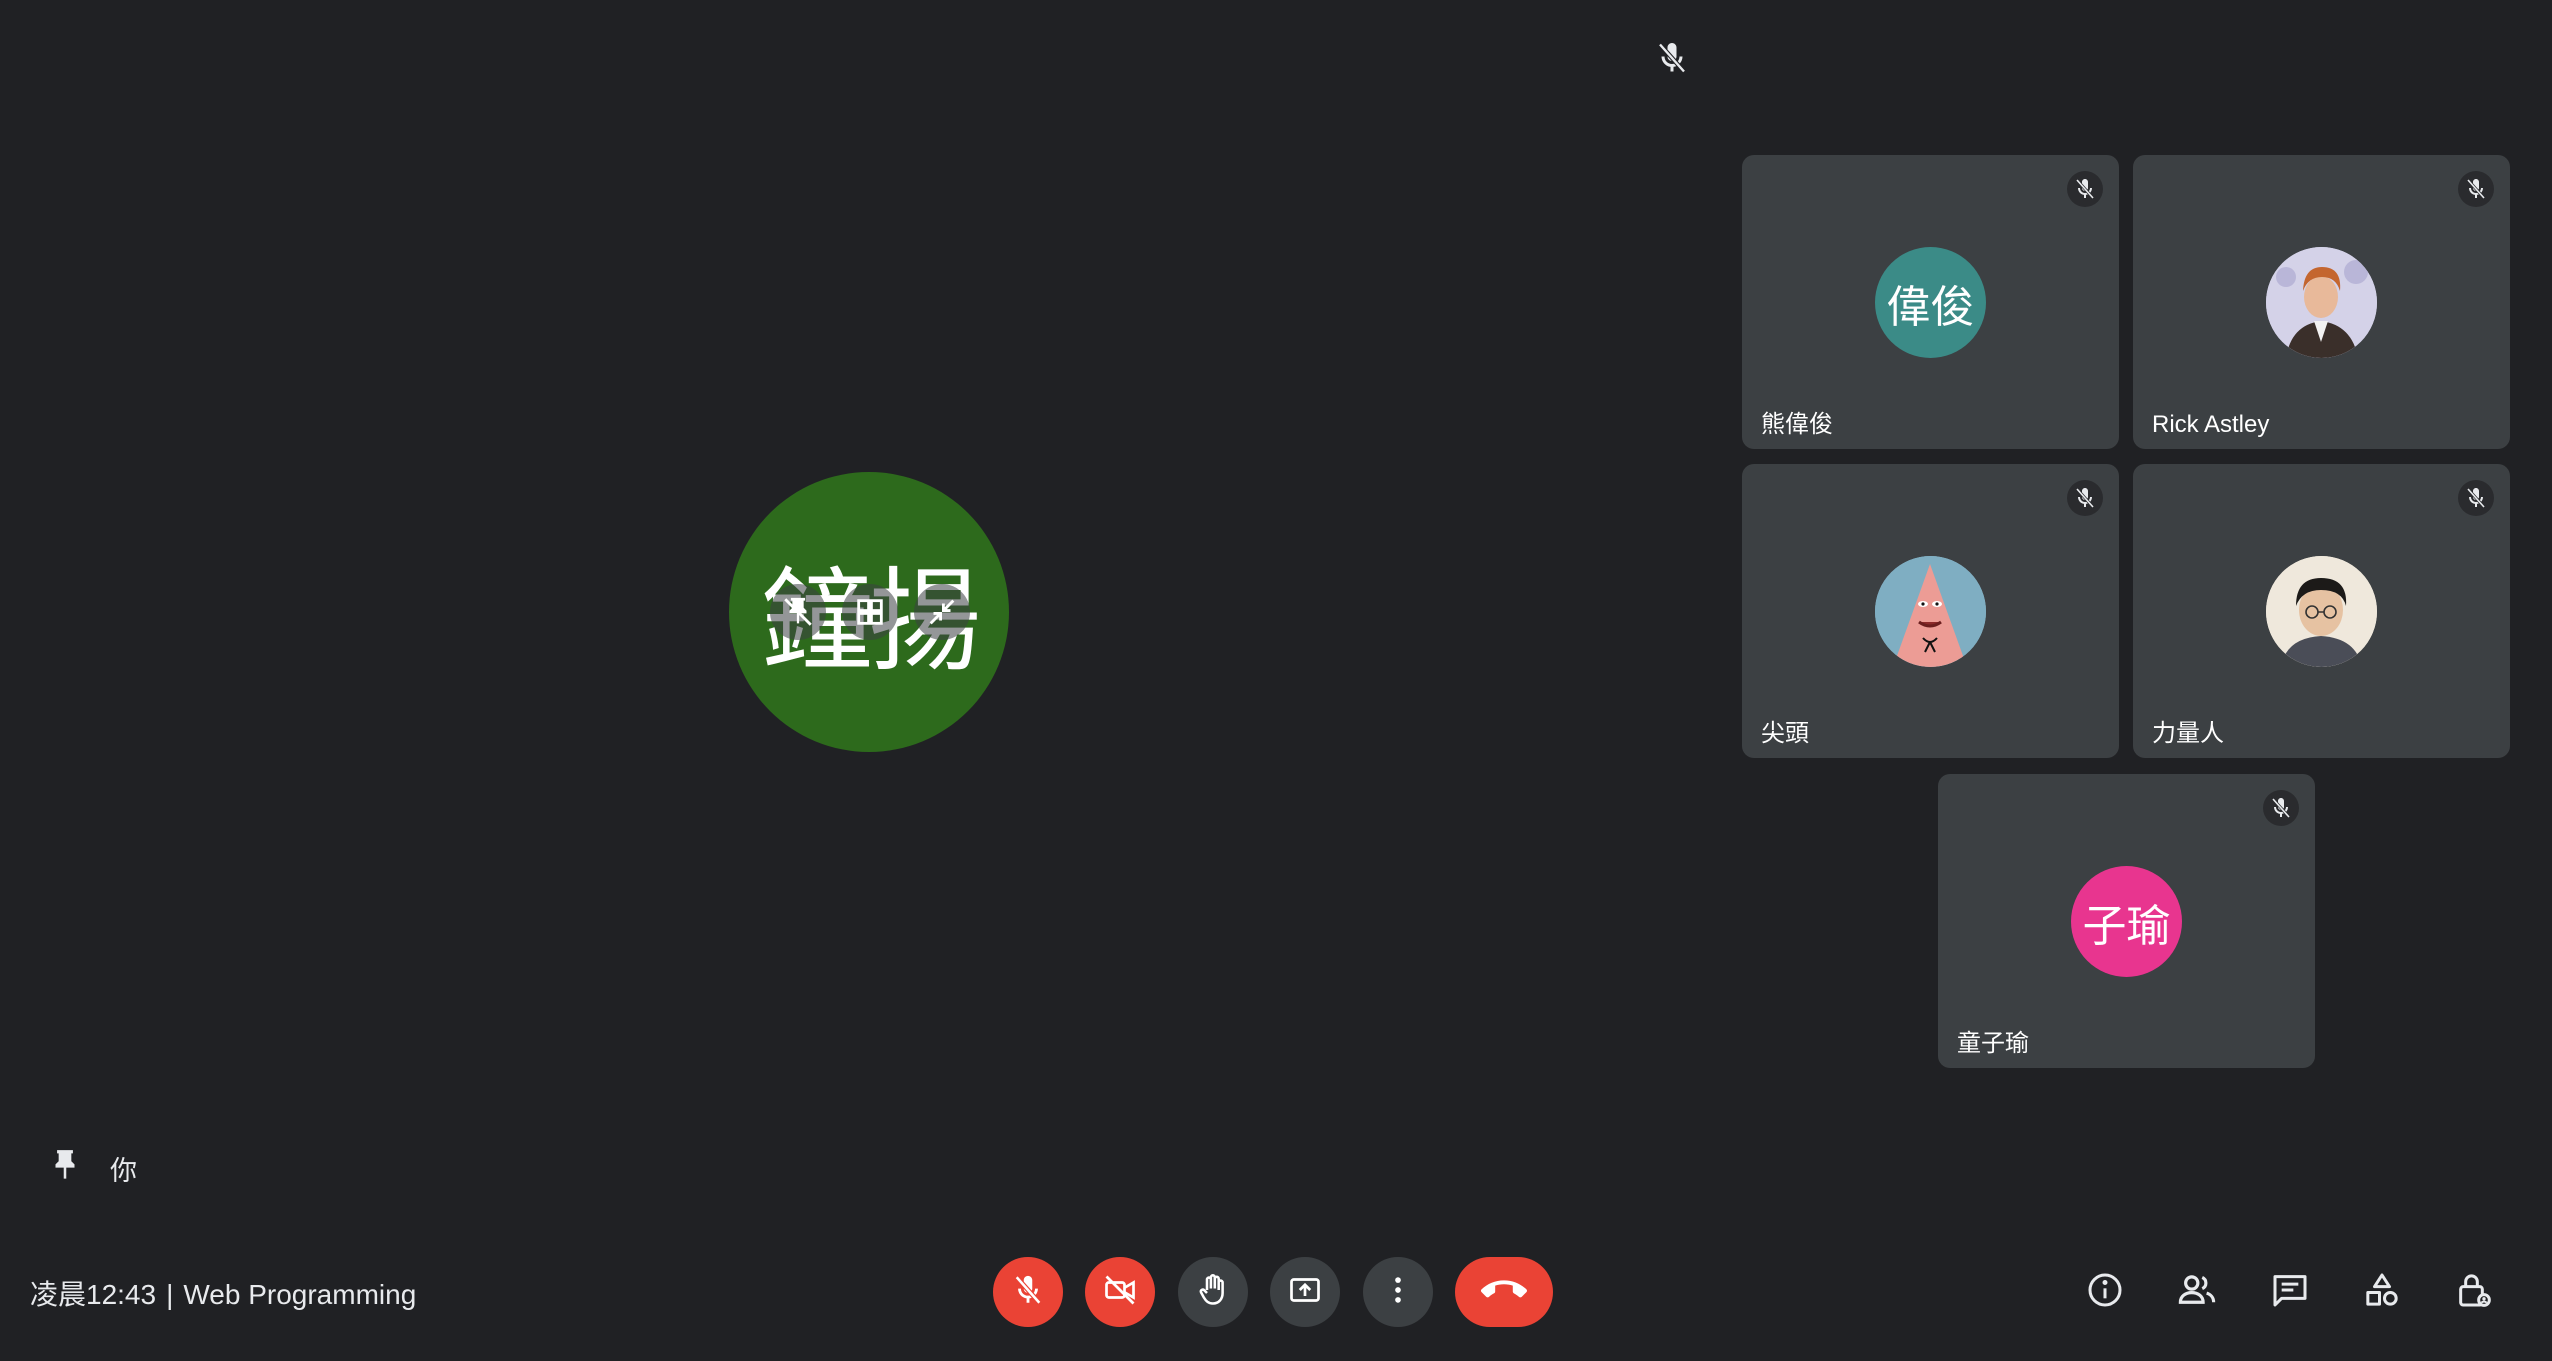  I want to click on meeting-details-button, so click(2105, 1292).